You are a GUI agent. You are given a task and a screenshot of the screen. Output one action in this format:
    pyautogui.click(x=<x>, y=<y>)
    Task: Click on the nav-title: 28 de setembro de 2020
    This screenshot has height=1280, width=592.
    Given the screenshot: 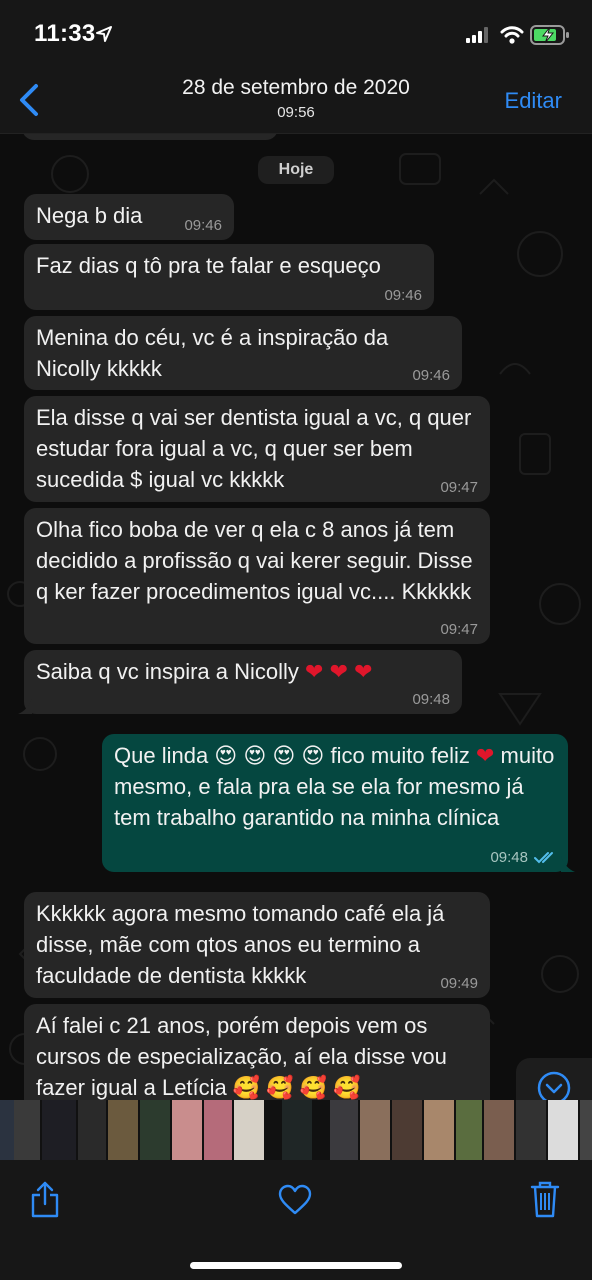 What is the action you would take?
    pyautogui.click(x=296, y=87)
    